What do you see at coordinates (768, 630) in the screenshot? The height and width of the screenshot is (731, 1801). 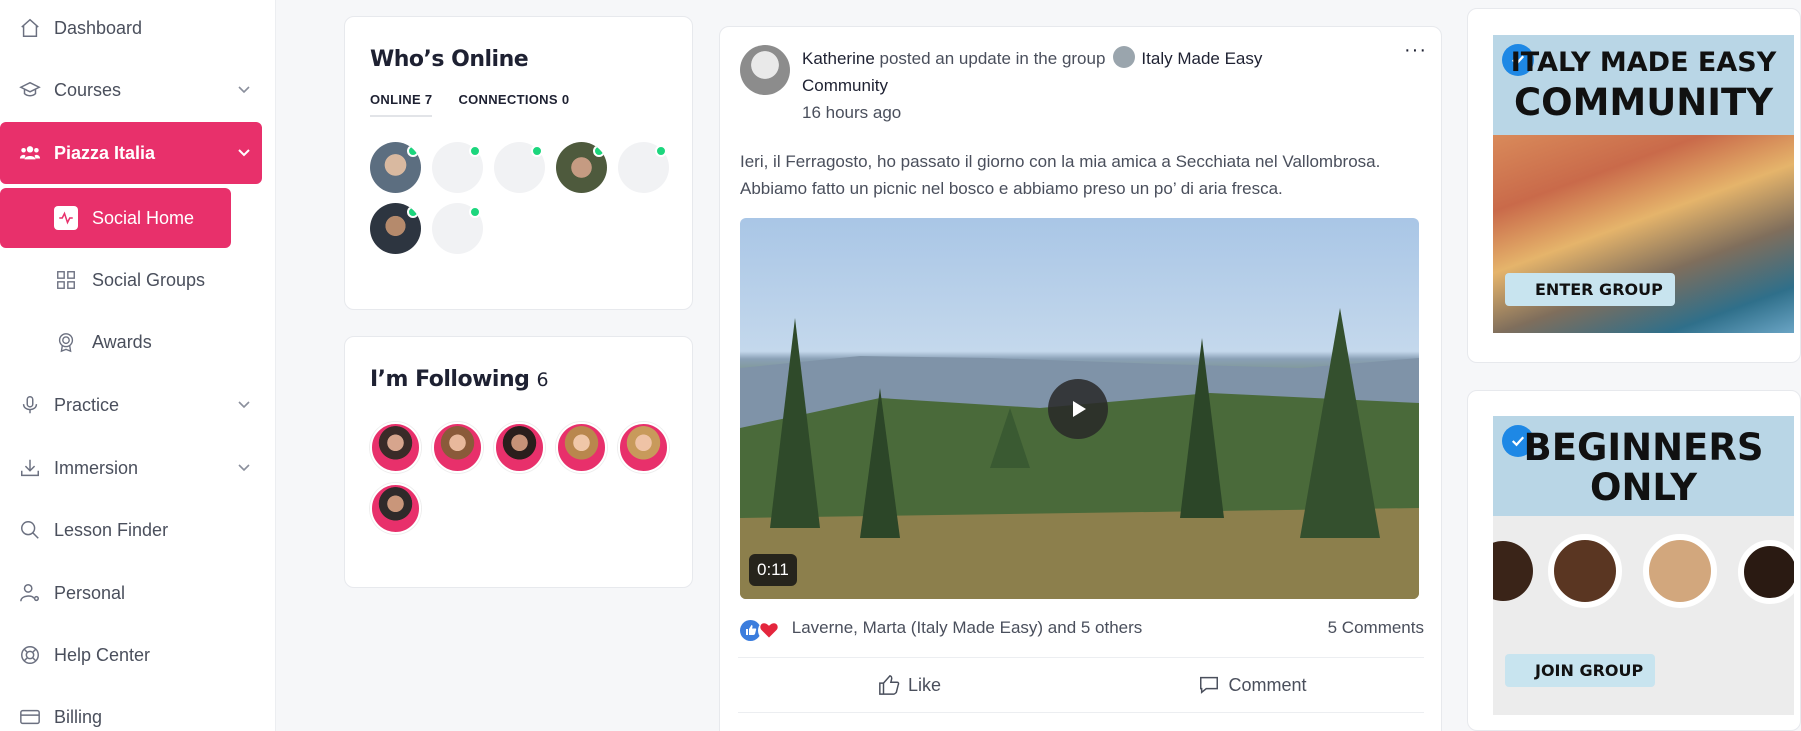 I see `heart-icon` at bounding box center [768, 630].